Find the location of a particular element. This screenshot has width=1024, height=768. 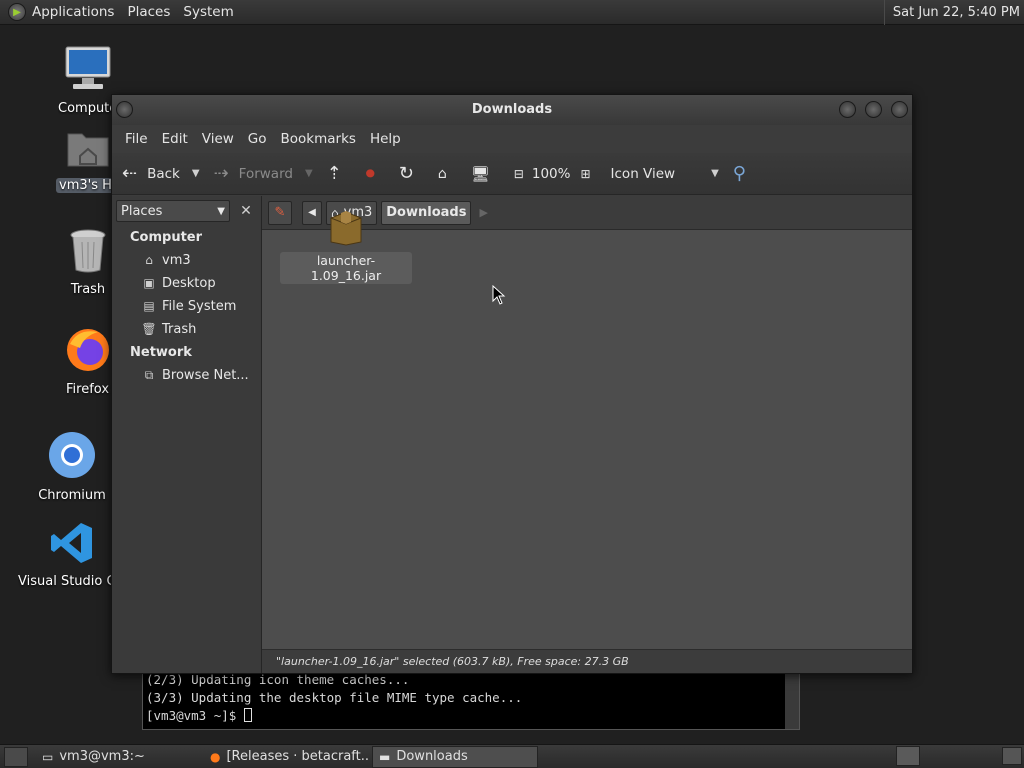

zoom-in-button: ⊞ is located at coordinates (590, 174).